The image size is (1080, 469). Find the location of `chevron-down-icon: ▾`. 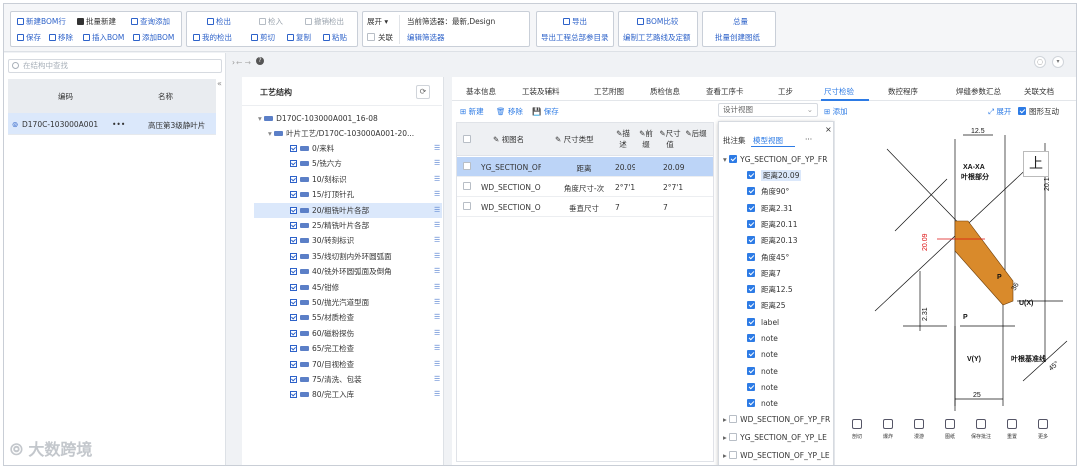

chevron-down-icon: ▾ is located at coordinates (1058, 62).